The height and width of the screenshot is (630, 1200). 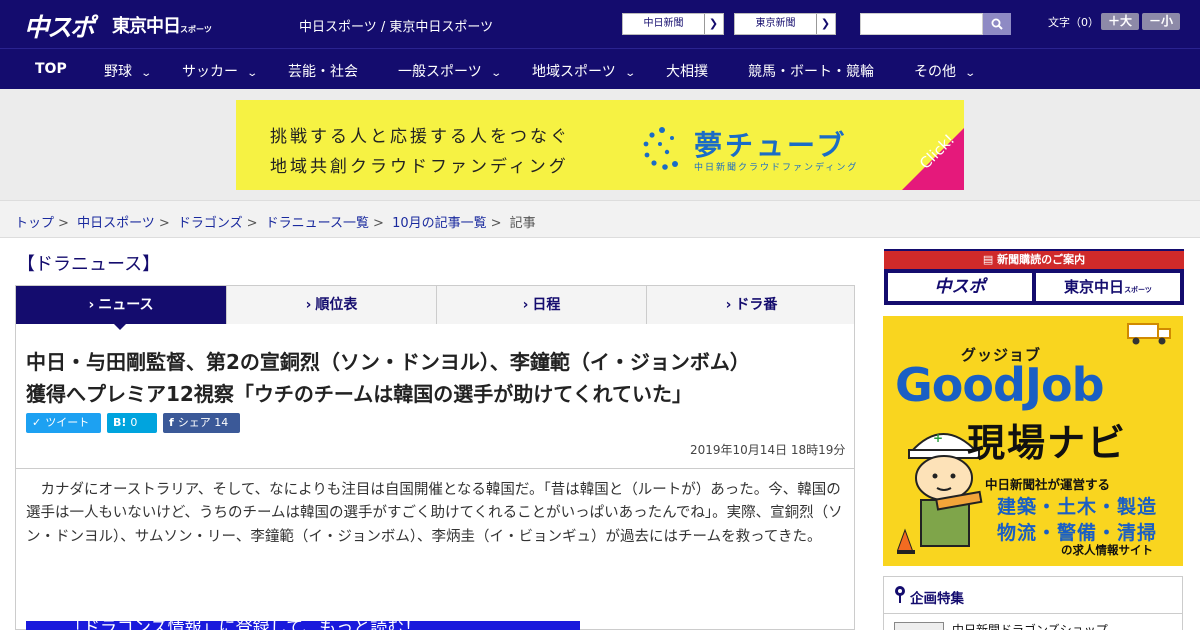 I want to click on goodjob-site: の求人情報サイト, so click(x=1107, y=550).